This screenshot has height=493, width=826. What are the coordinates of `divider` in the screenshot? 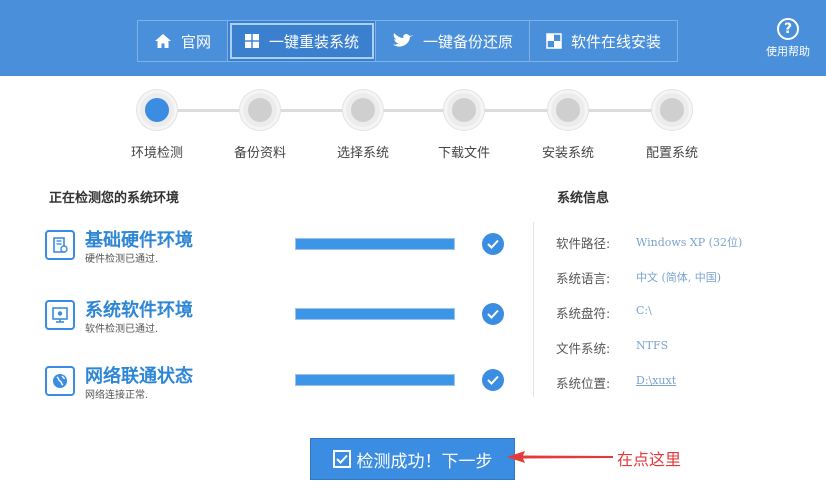 It's located at (533, 309).